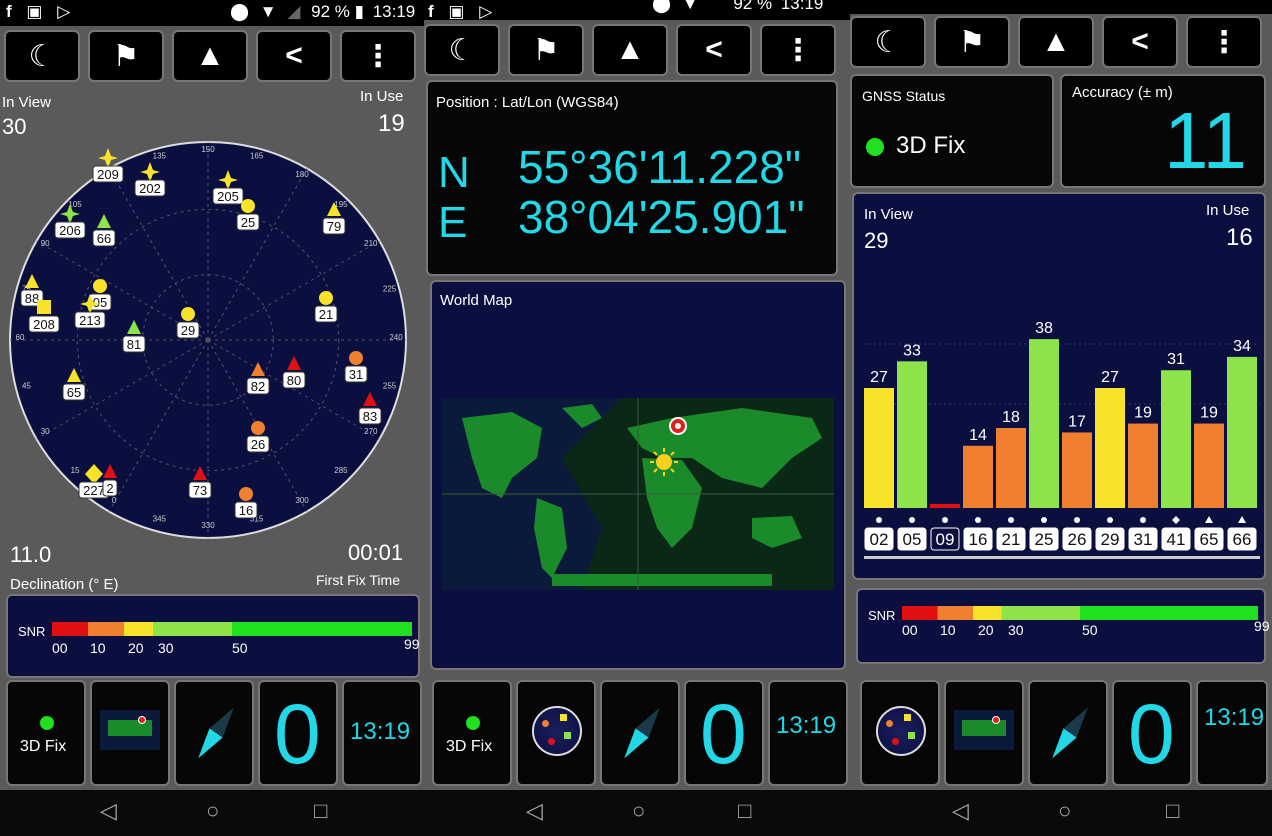 Image resolution: width=1272 pixels, height=836 pixels. I want to click on battery-percent: 92 %, so click(330, 11).